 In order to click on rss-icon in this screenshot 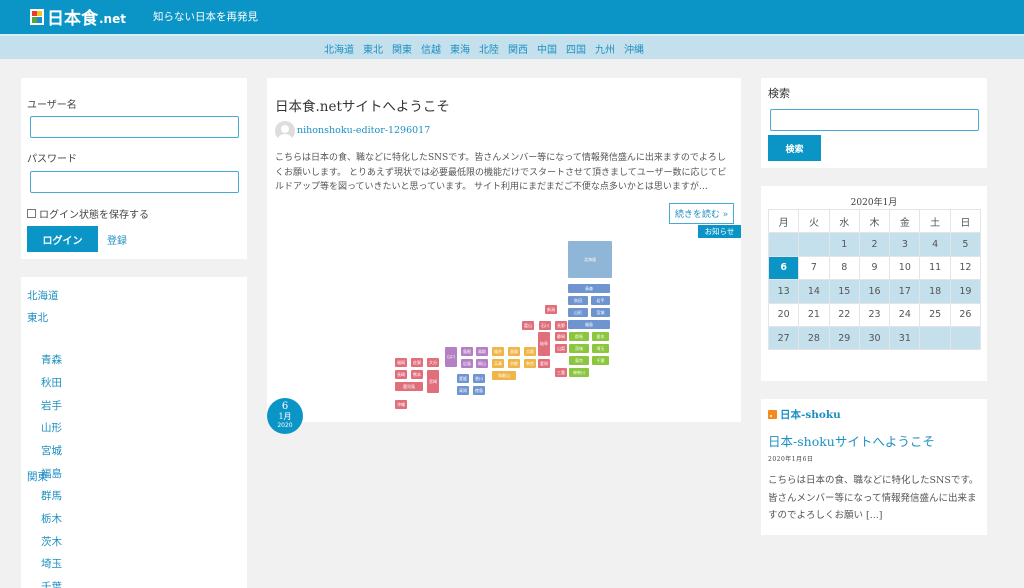, I will do `click(772, 414)`.